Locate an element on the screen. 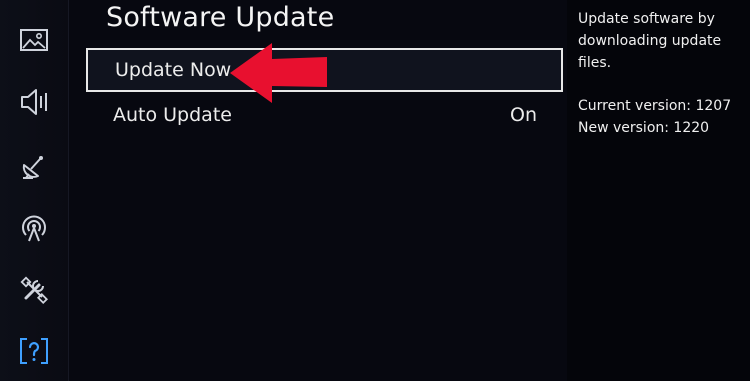 This screenshot has width=750, height=381. broadcasting-icon is located at coordinates (34, 165).